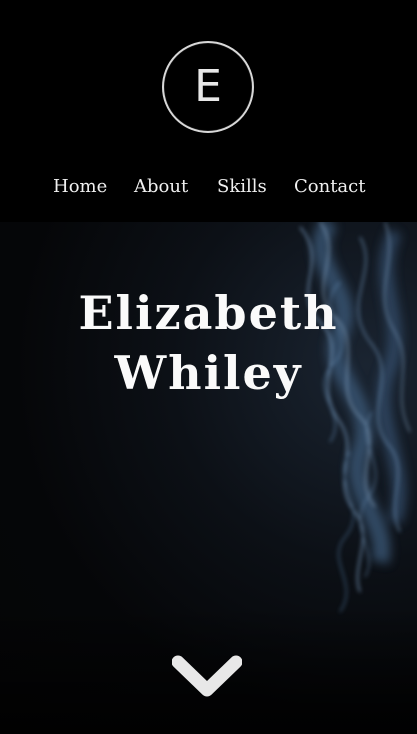 The height and width of the screenshot is (734, 417). Describe the element at coordinates (242, 187) in the screenshot. I see `nav-skills-link: Skills` at that location.